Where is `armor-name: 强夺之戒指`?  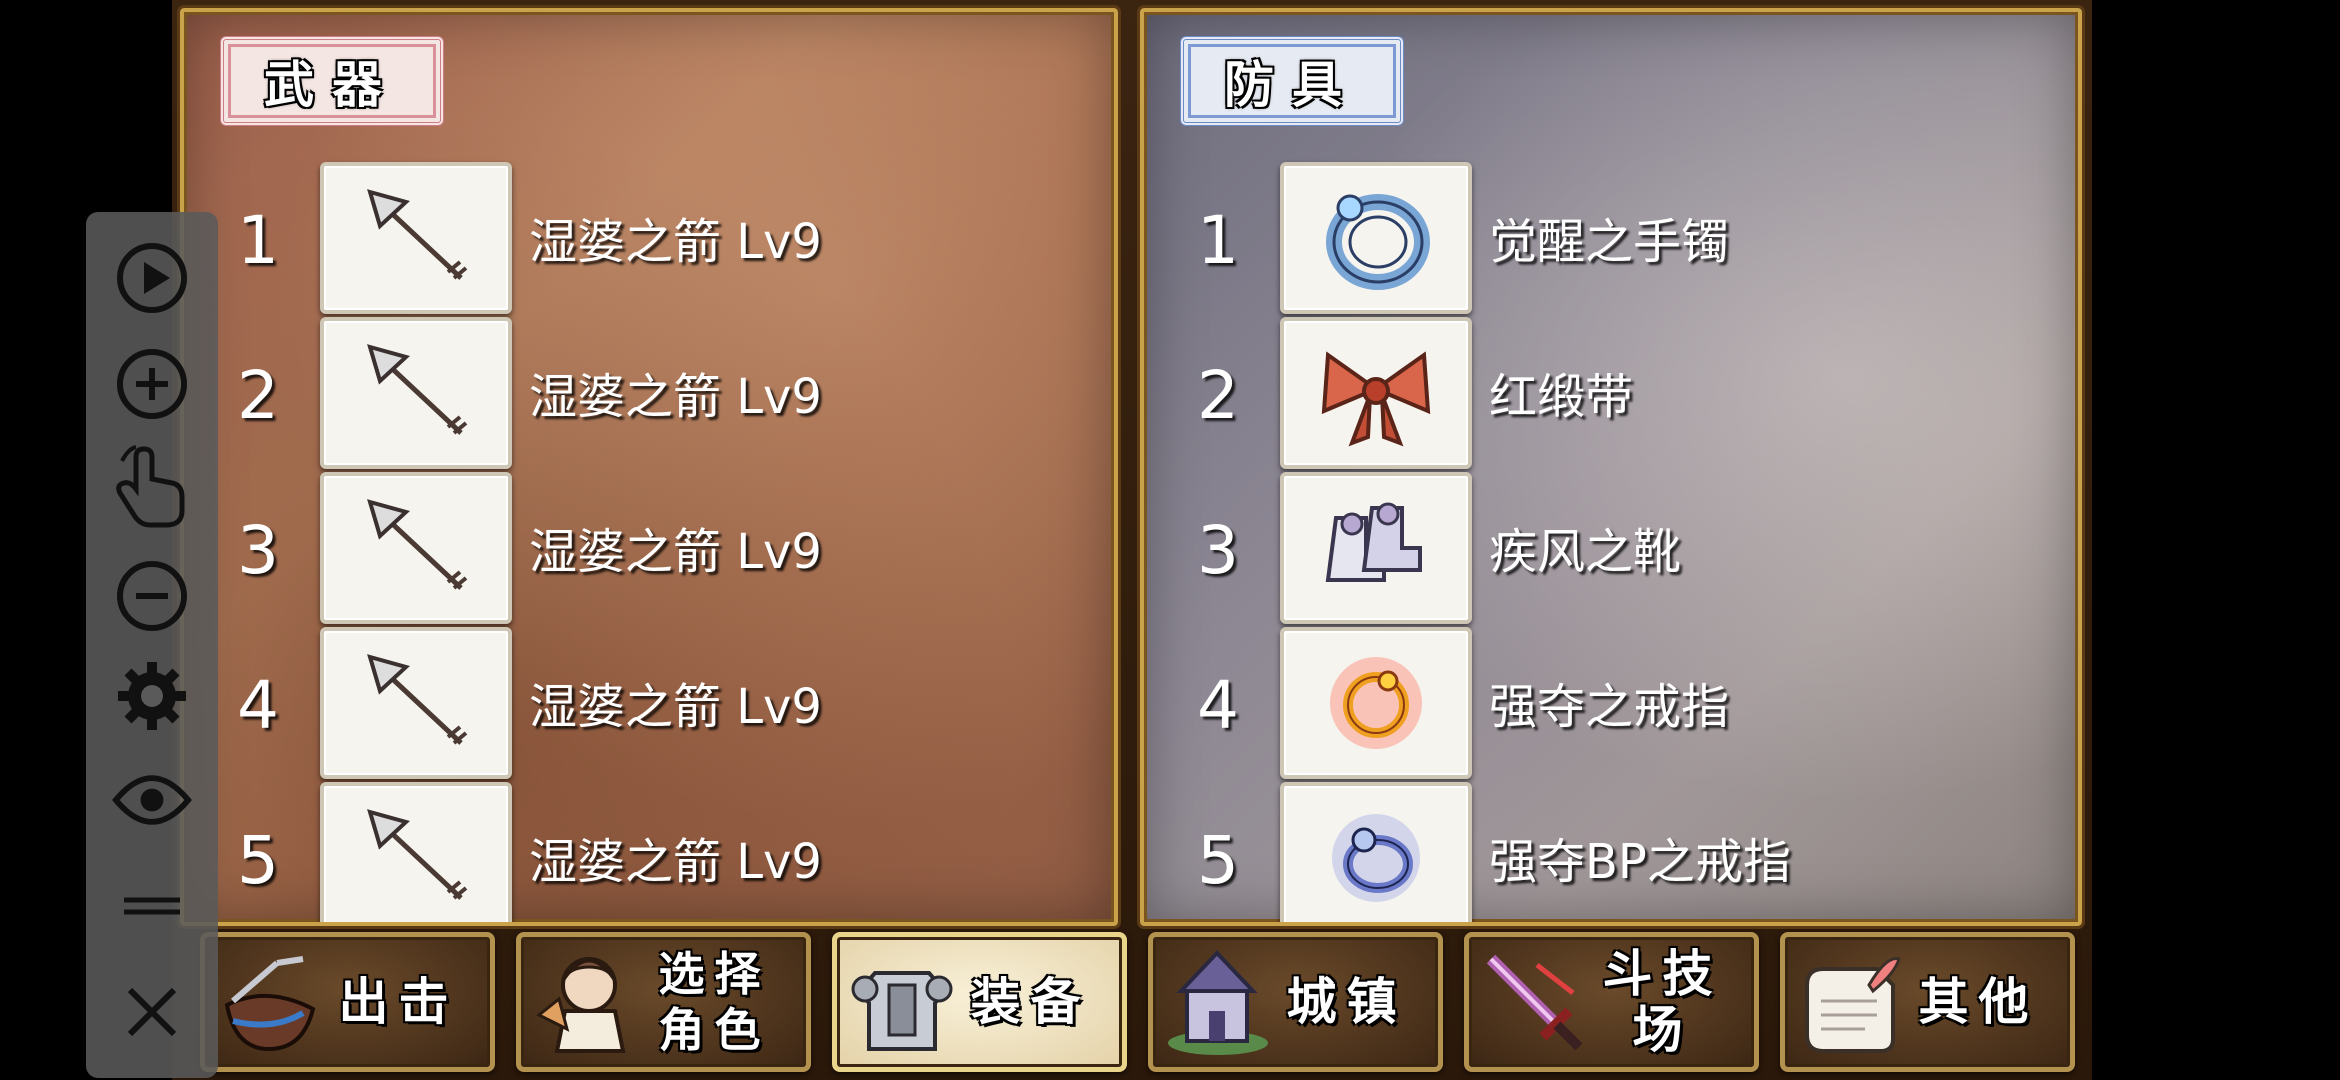
armor-name: 强夺之戒指 is located at coordinates (1609, 707).